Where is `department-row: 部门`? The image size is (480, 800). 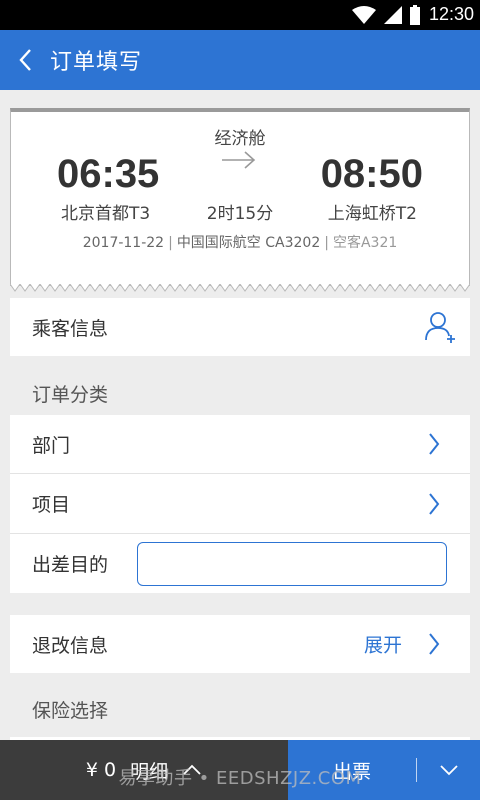
department-row: 部门 is located at coordinates (240, 444).